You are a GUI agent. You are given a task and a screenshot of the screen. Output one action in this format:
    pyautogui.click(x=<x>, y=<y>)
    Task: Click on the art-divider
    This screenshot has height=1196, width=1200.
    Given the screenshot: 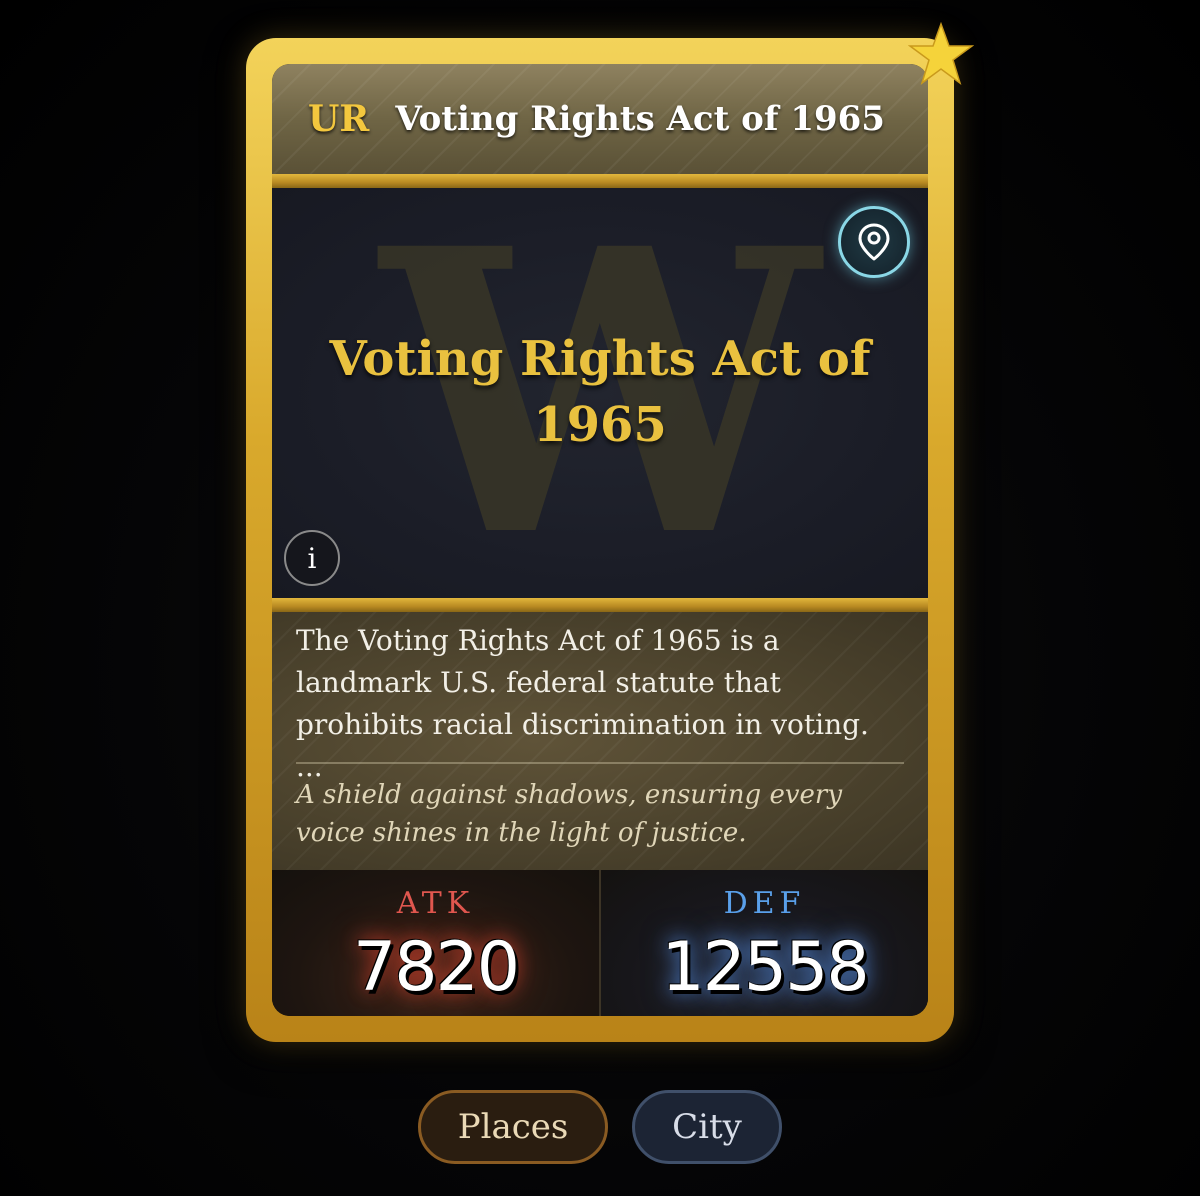 What is the action you would take?
    pyautogui.click(x=600, y=605)
    